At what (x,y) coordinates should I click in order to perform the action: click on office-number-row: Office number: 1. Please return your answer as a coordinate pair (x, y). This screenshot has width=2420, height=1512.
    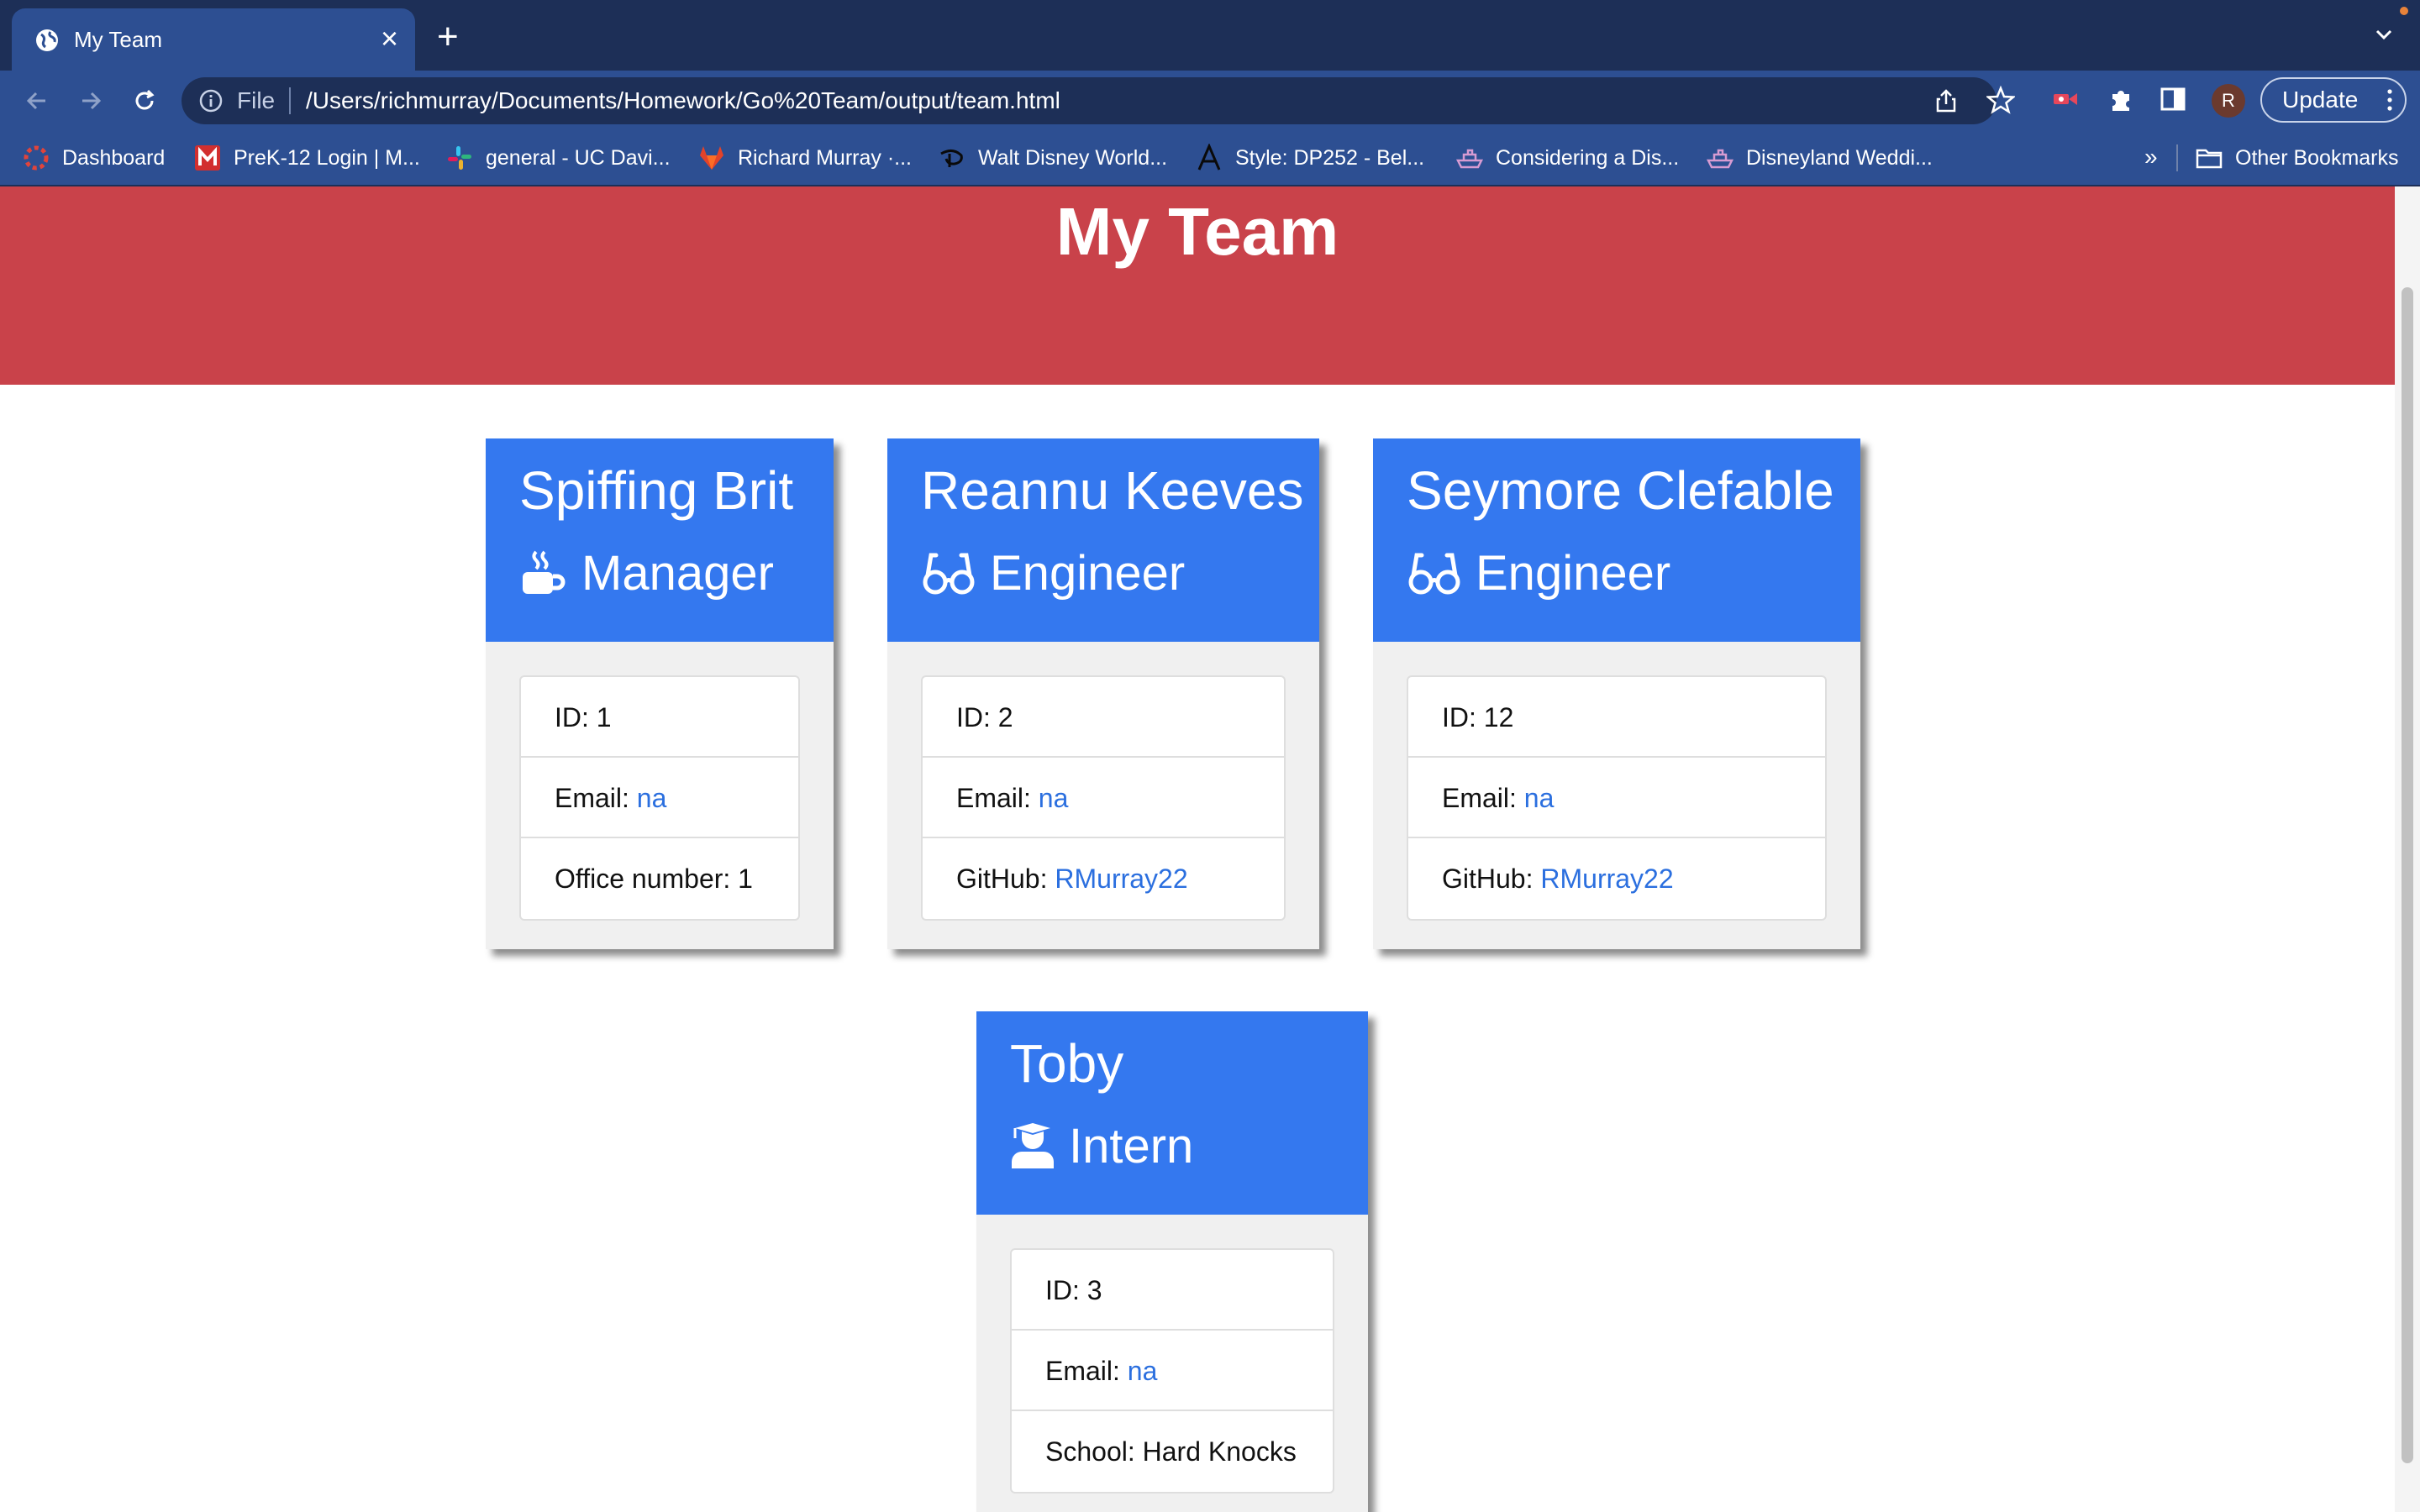
    Looking at the image, I should click on (654, 879).